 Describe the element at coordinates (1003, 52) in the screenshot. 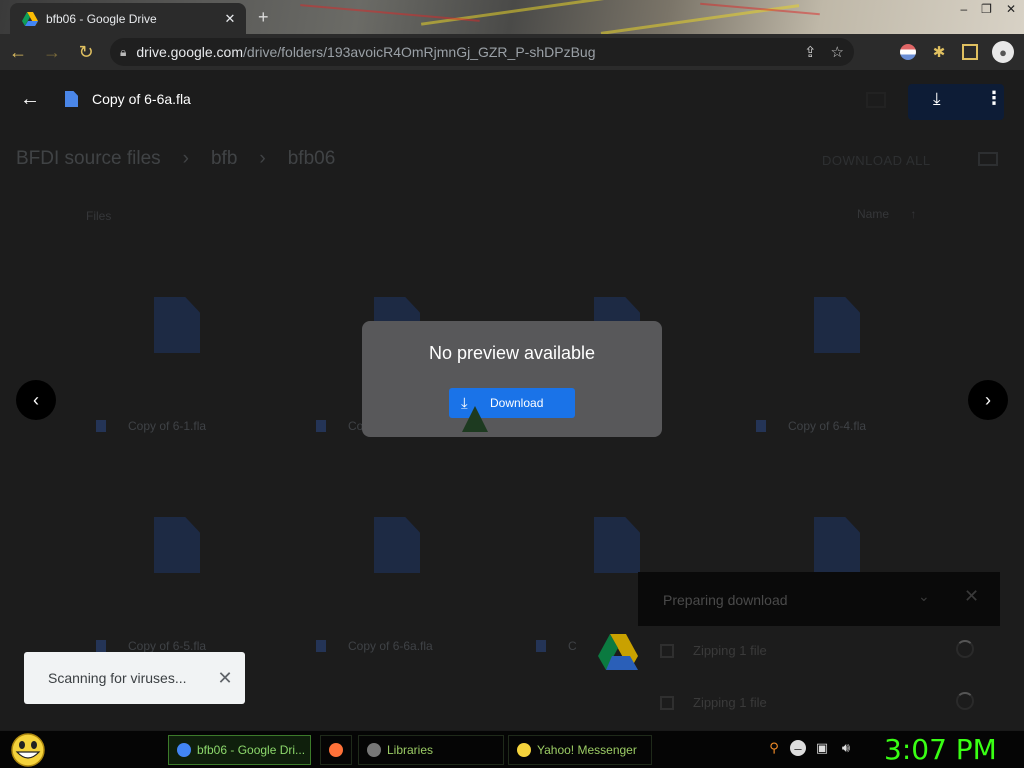

I see `profile-icon: ●` at that location.